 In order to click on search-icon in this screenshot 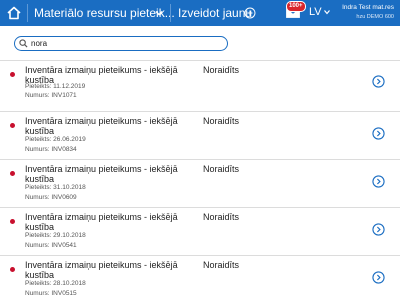, I will do `click(23, 43)`.